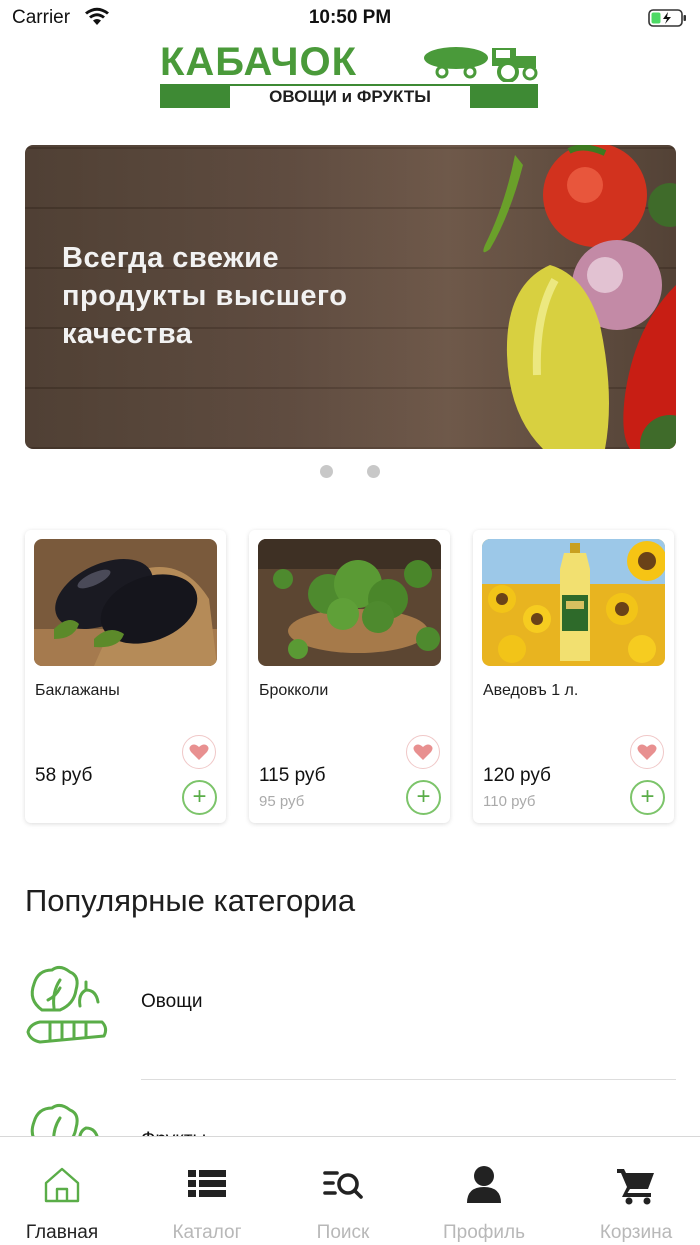 This screenshot has height=1245, width=700. I want to click on clock-label: 10:50 PM, so click(350, 17).